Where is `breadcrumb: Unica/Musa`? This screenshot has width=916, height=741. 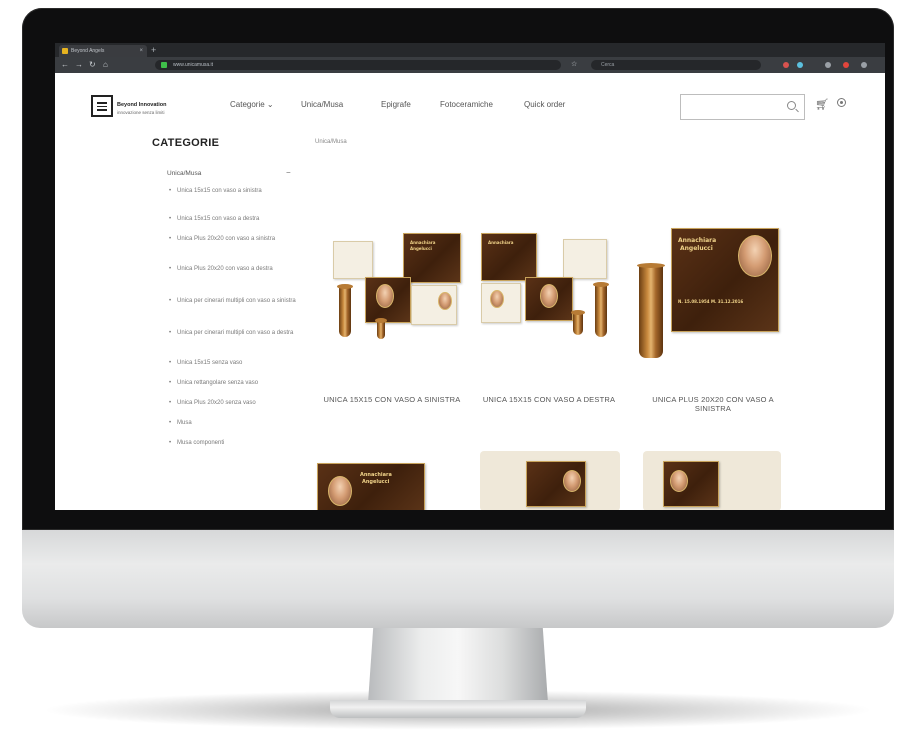 breadcrumb: Unica/Musa is located at coordinates (331, 142).